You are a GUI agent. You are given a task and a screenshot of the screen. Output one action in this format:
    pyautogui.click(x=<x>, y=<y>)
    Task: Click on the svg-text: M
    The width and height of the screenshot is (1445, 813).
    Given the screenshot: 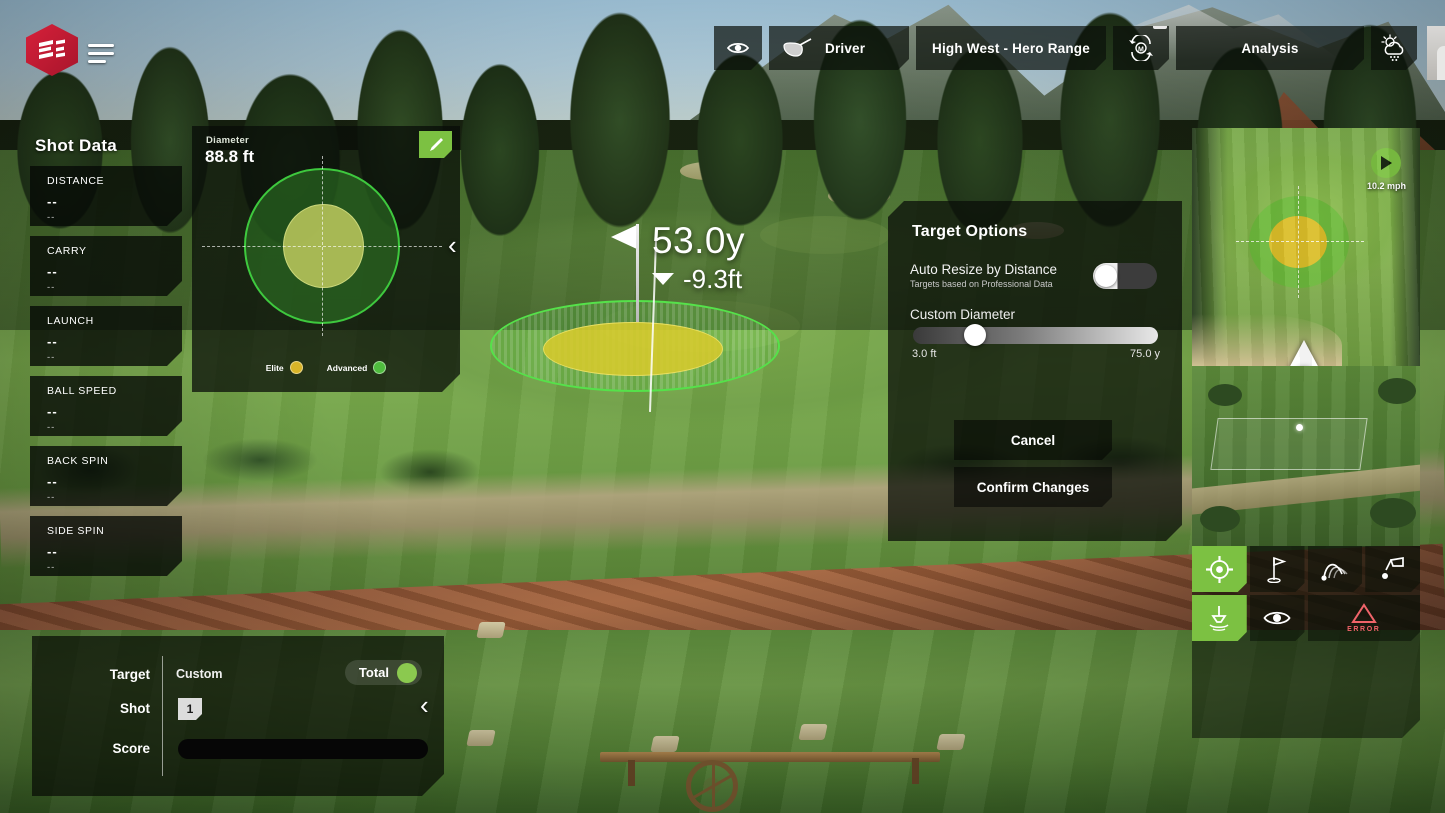 What is the action you would take?
    pyautogui.click(x=1141, y=50)
    